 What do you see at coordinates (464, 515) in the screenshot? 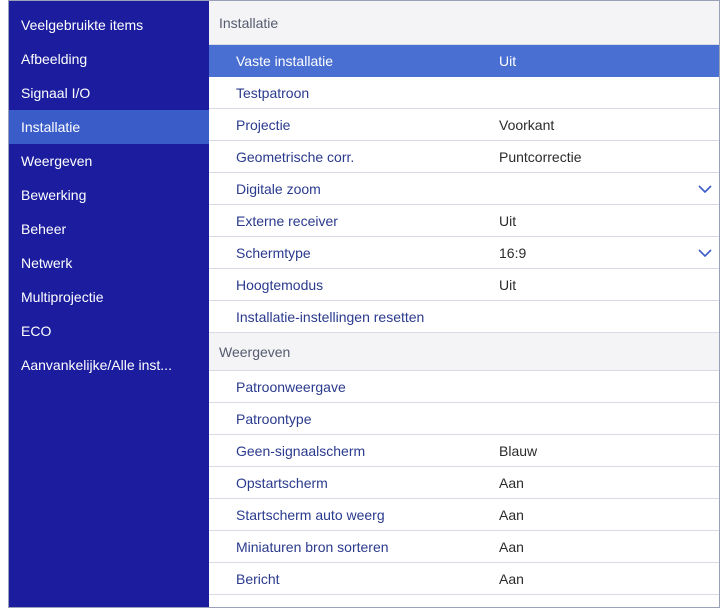
I see `setting-row-startscherm-auto-weerg: Startscherm auto weerg Aan` at bounding box center [464, 515].